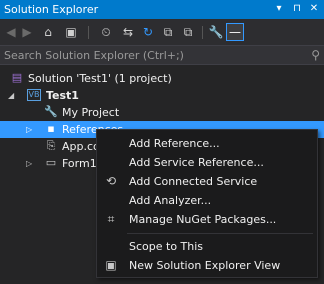  What do you see at coordinates (235, 32) in the screenshot?
I see `preview-selected-items-icon: —` at bounding box center [235, 32].